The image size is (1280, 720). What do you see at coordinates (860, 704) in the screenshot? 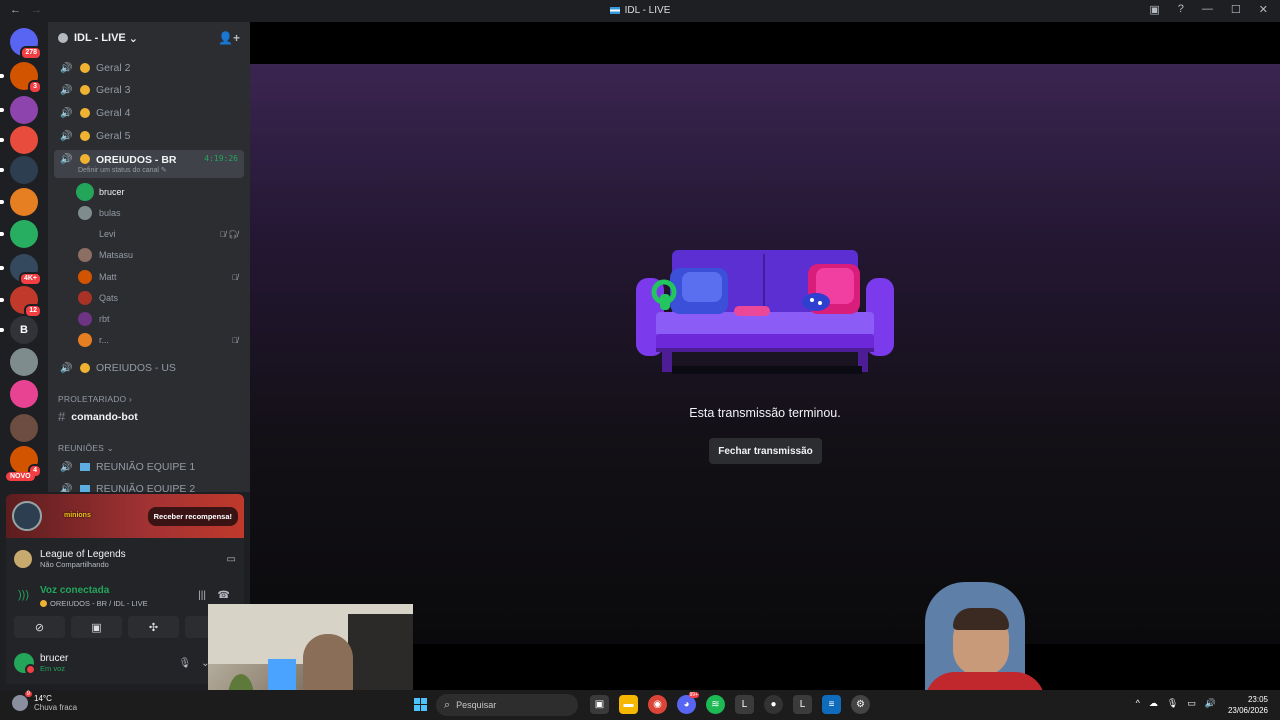
I see `settings-icon: ⚙` at bounding box center [860, 704].